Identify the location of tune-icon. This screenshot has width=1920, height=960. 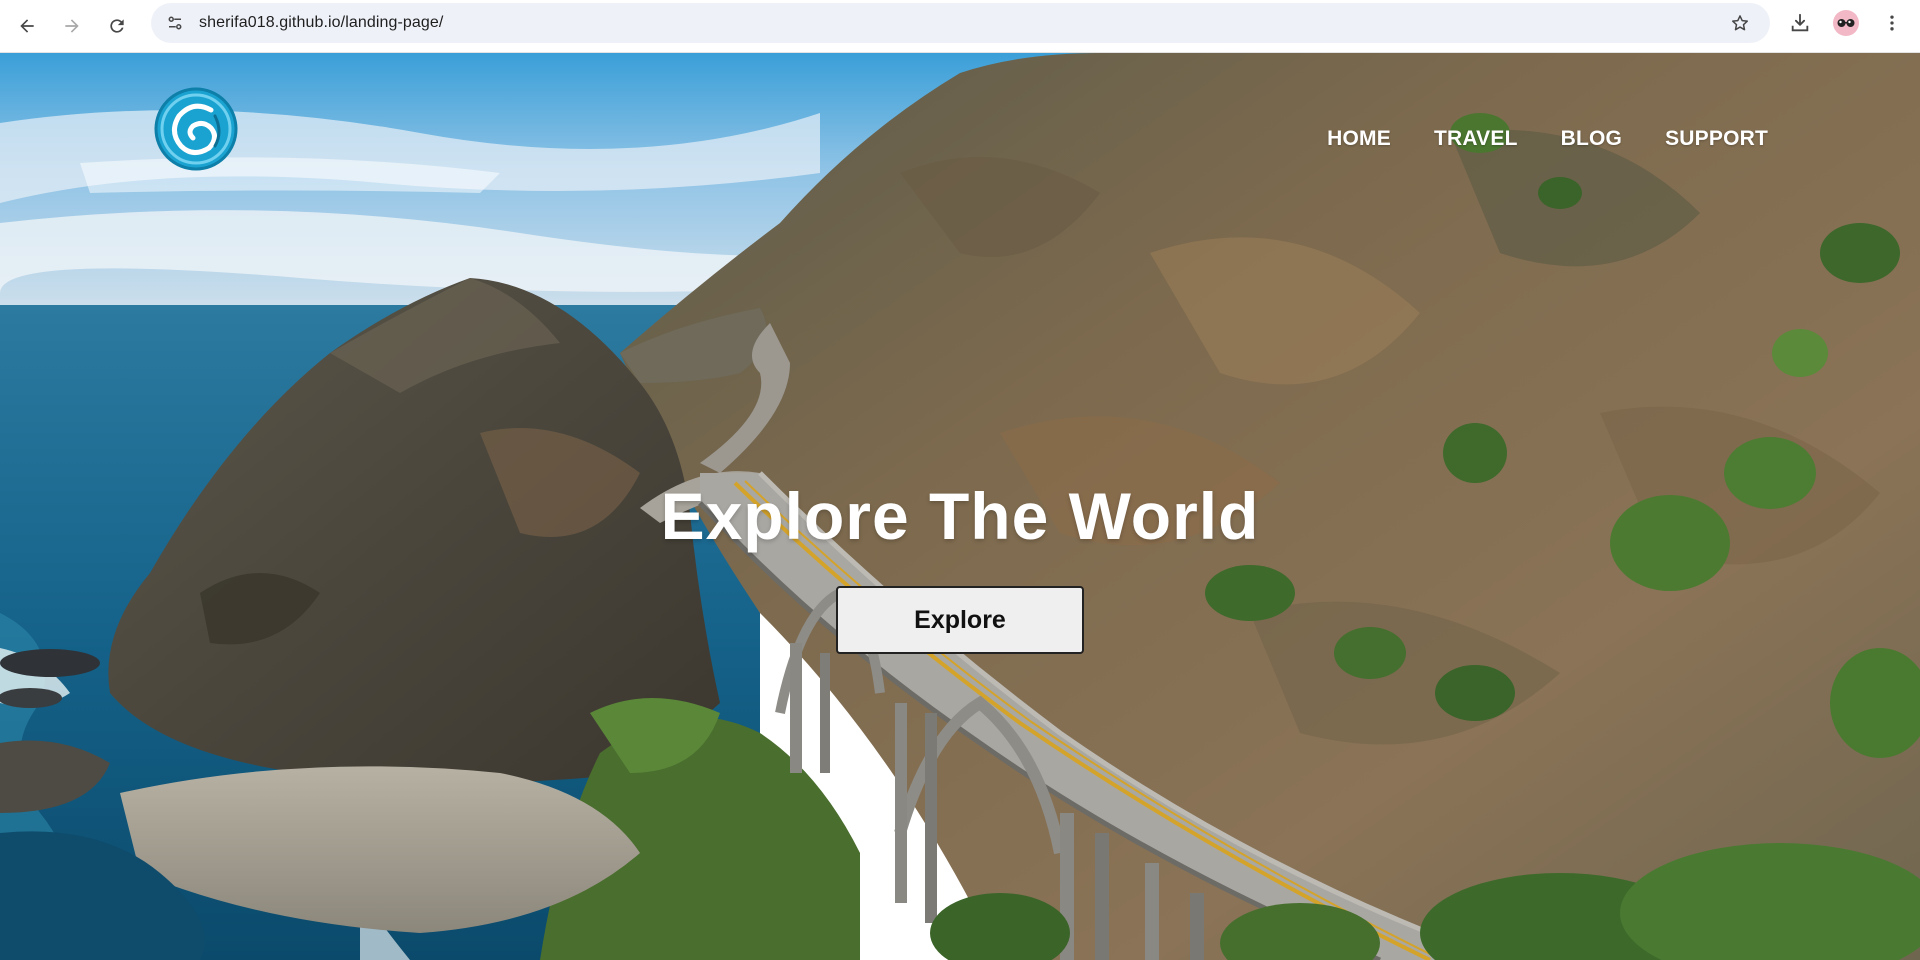
(175, 23).